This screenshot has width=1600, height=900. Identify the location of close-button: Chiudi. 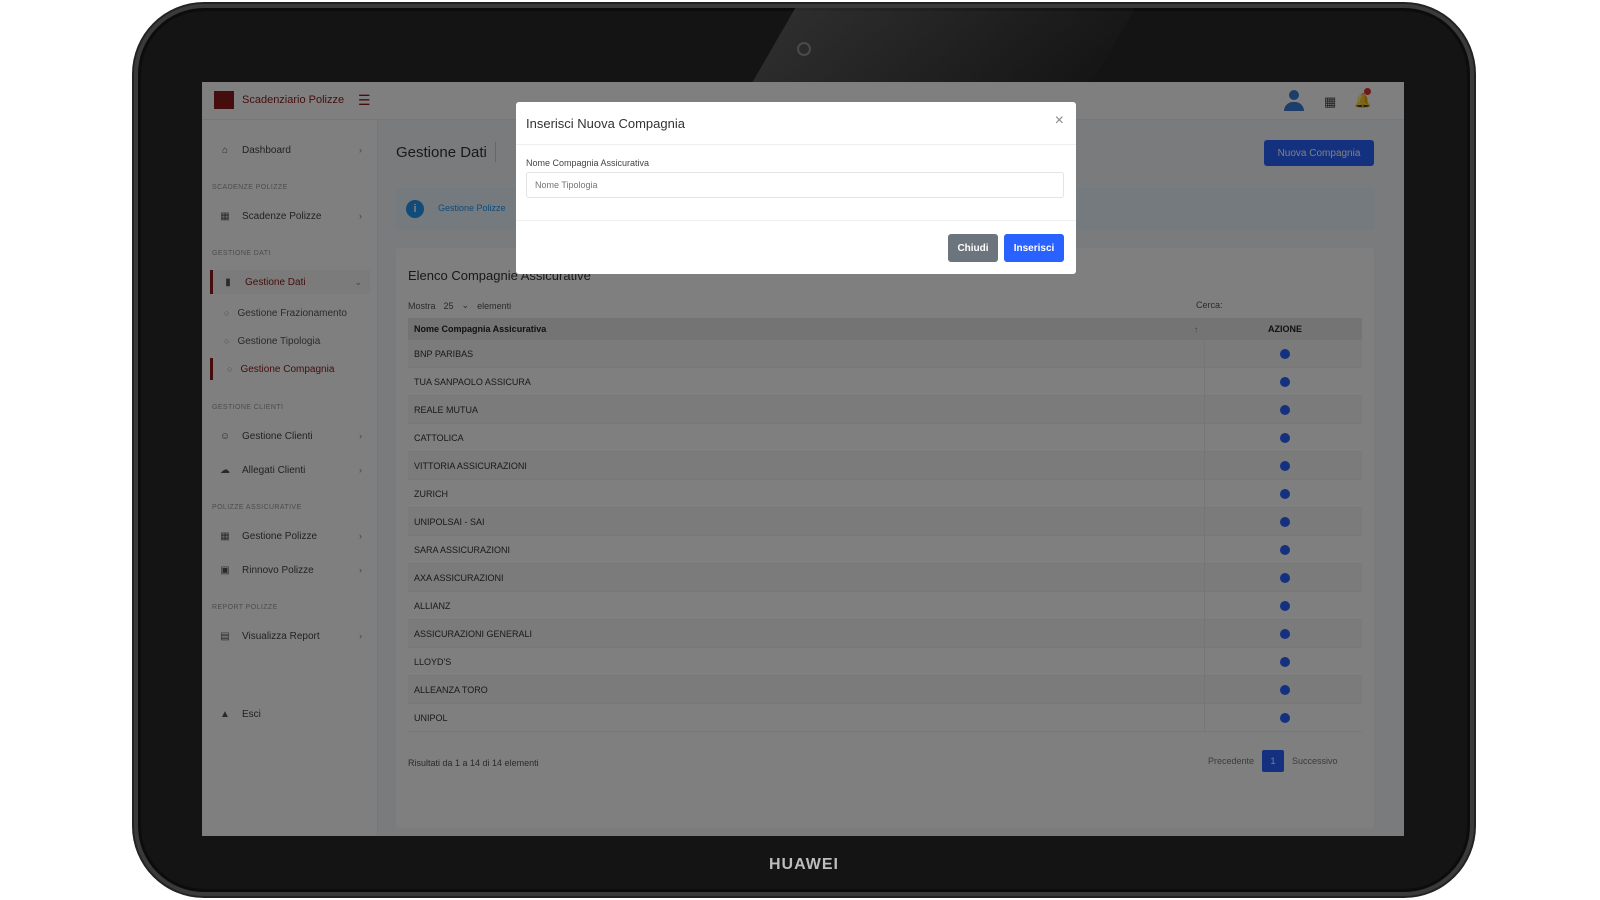
(973, 248).